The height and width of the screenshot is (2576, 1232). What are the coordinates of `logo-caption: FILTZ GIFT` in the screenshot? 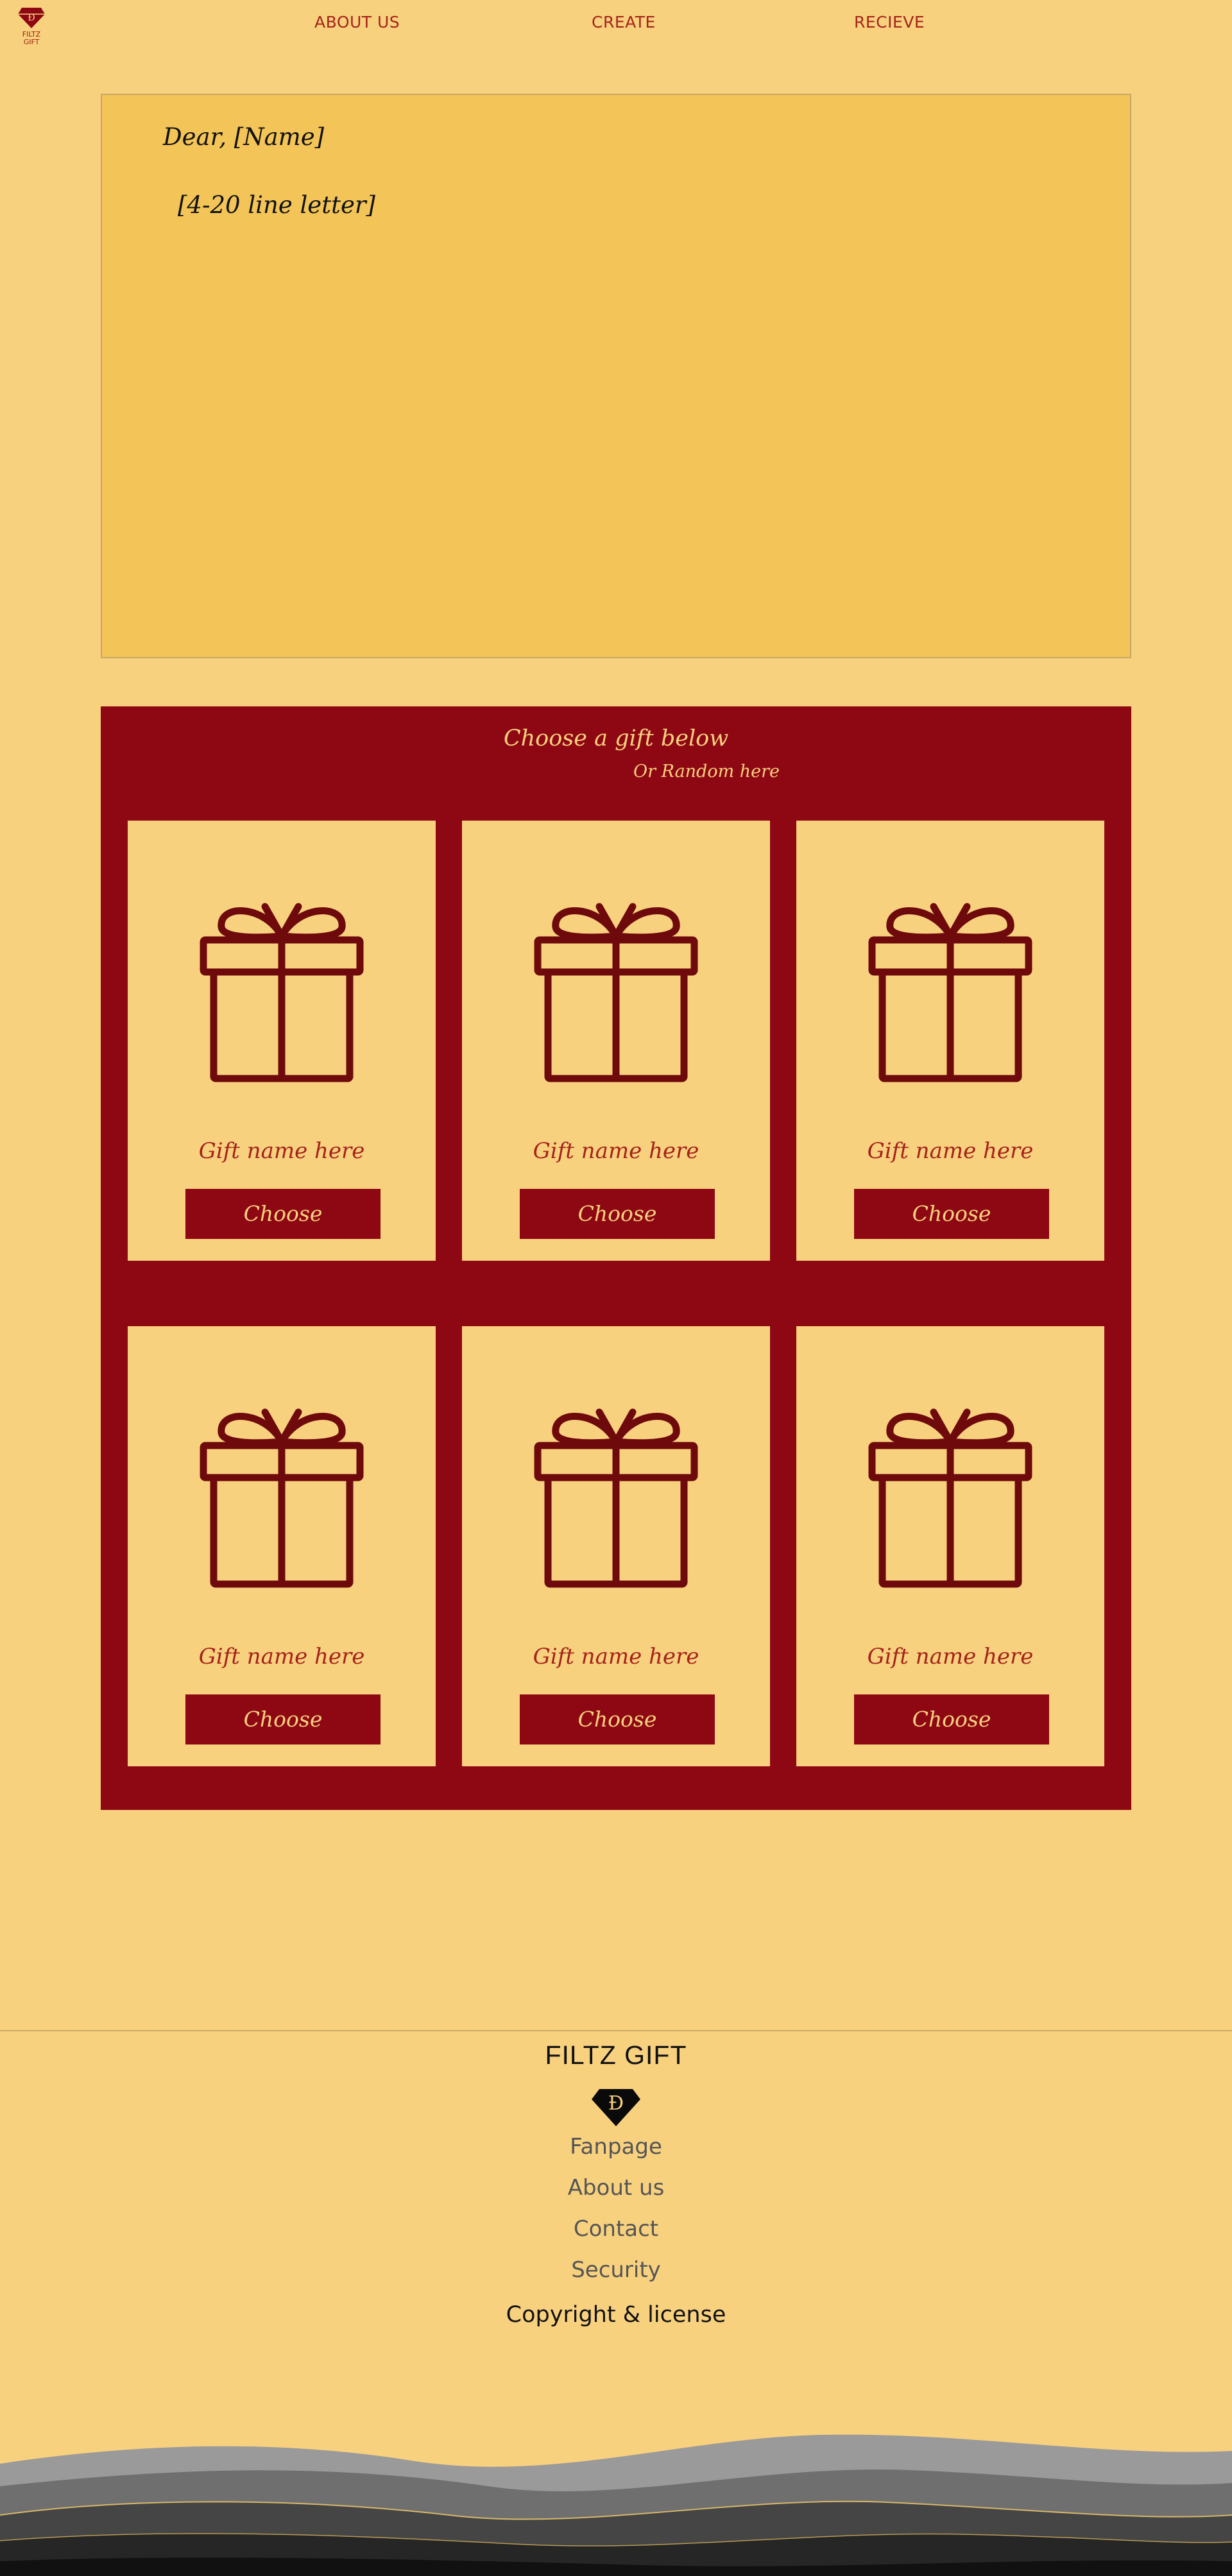 It's located at (32, 38).